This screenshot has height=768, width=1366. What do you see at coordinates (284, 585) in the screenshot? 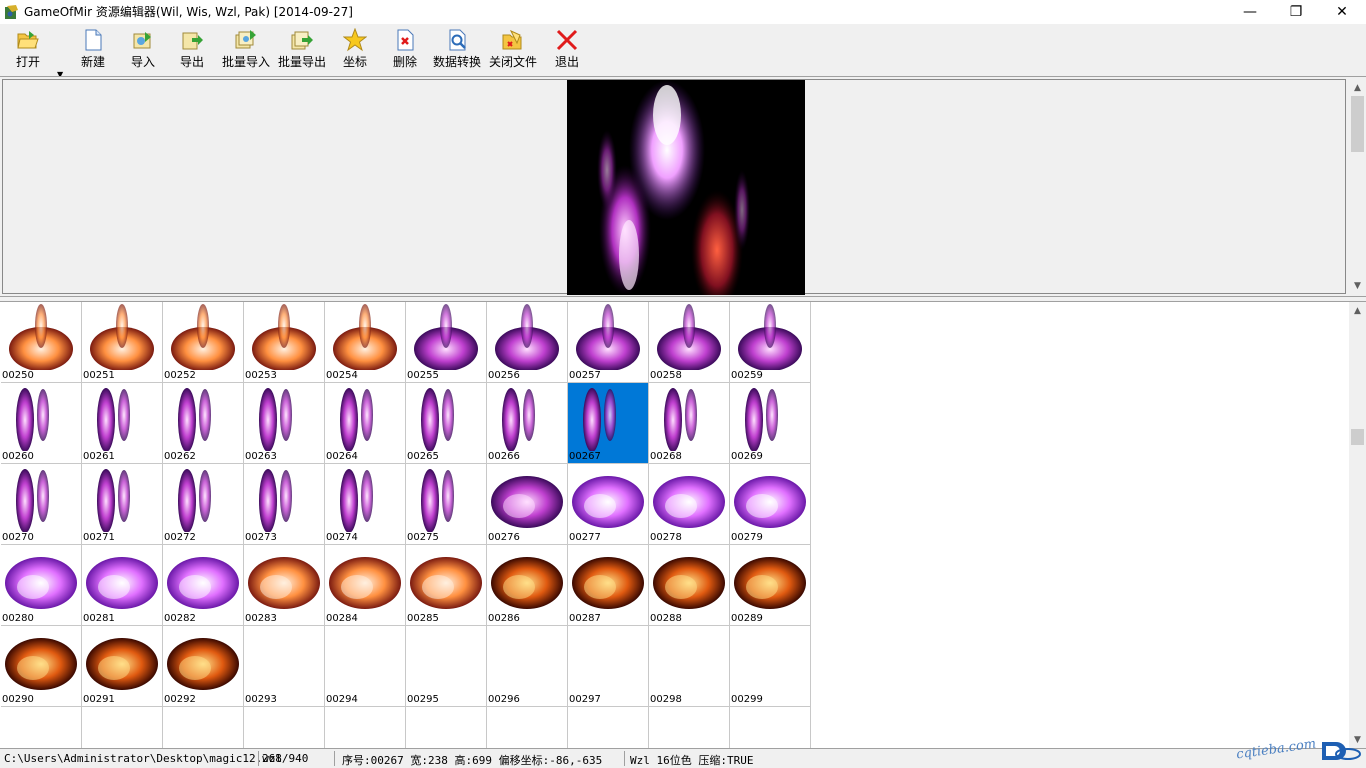
I see `image-cell: 00283` at bounding box center [284, 585].